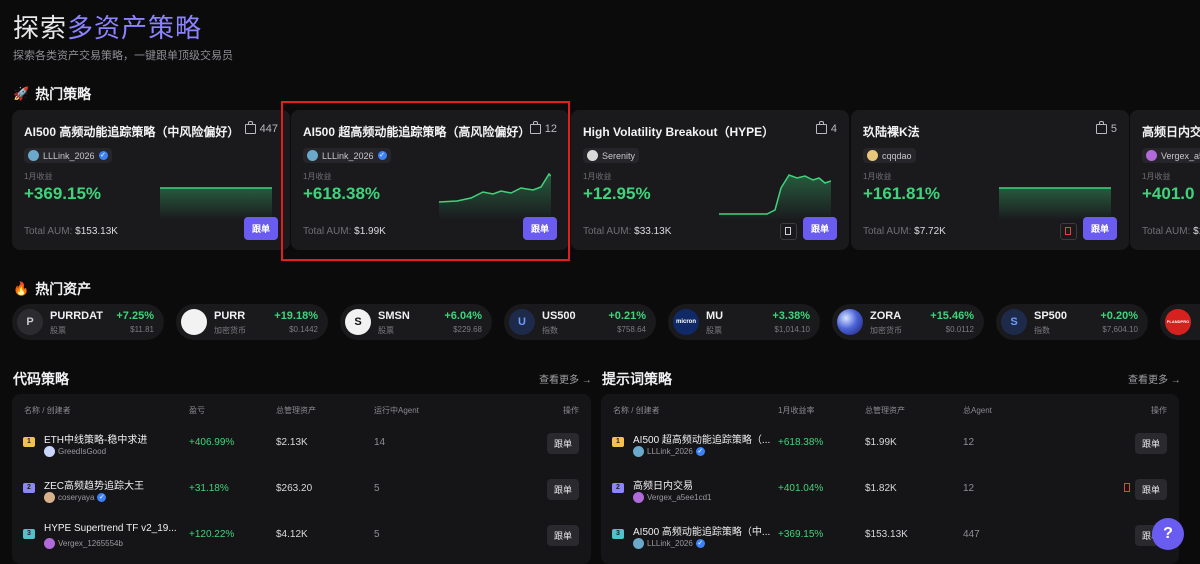 The height and width of the screenshot is (564, 1200). I want to click on aum-value: $4.12K, so click(292, 534).